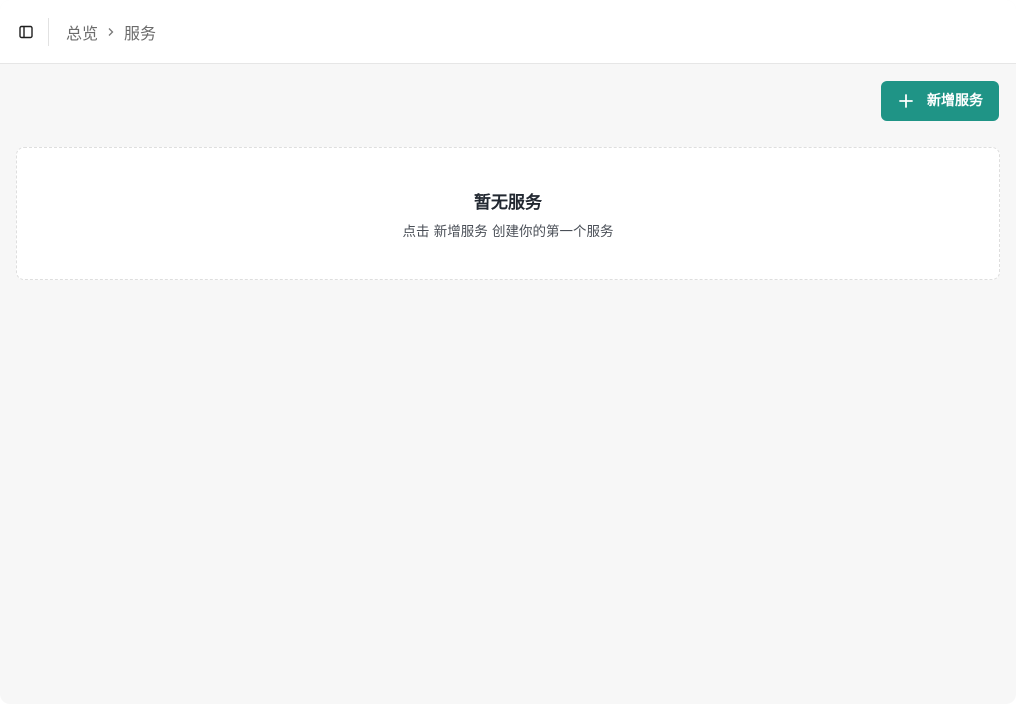  I want to click on add-service-label: 新增服务, so click(955, 101).